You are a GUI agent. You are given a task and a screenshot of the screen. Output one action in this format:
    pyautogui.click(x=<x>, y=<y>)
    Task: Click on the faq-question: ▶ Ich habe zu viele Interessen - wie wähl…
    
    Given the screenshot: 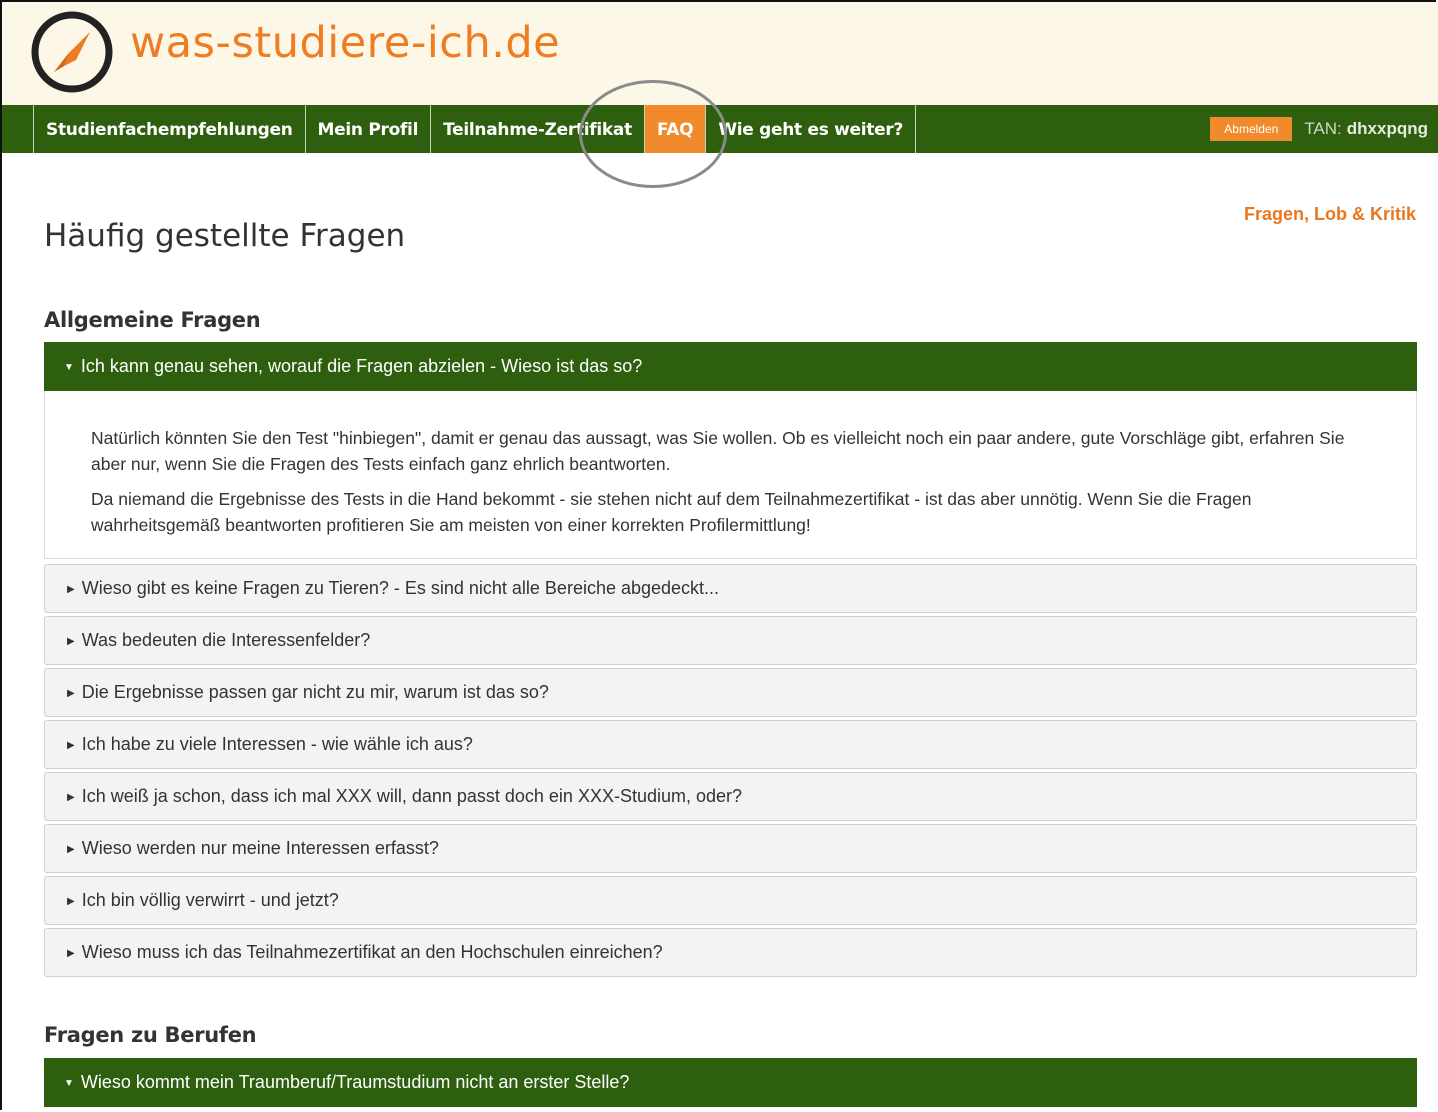 What is the action you would take?
    pyautogui.click(x=730, y=744)
    